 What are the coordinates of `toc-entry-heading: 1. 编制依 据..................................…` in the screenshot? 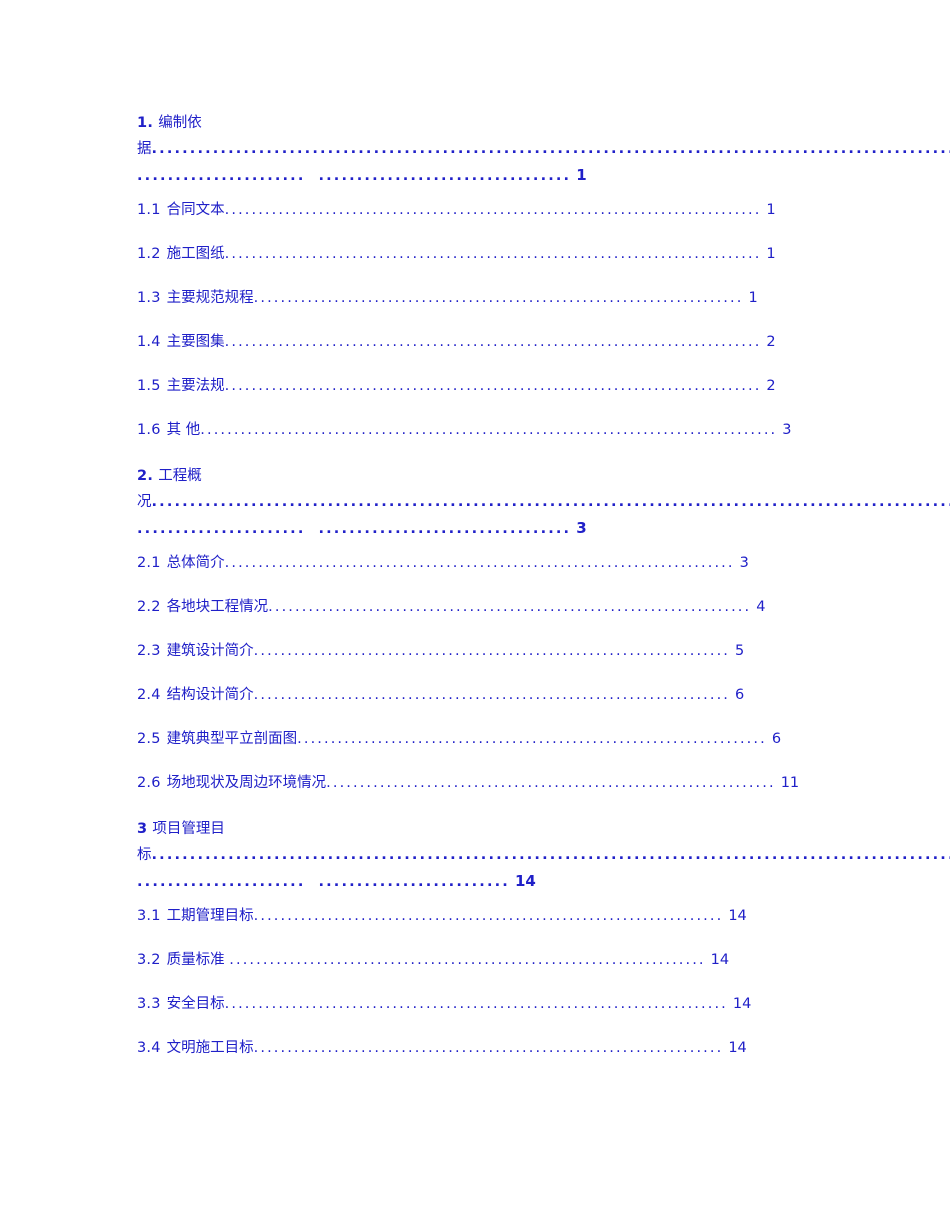 It's located at (543, 149).